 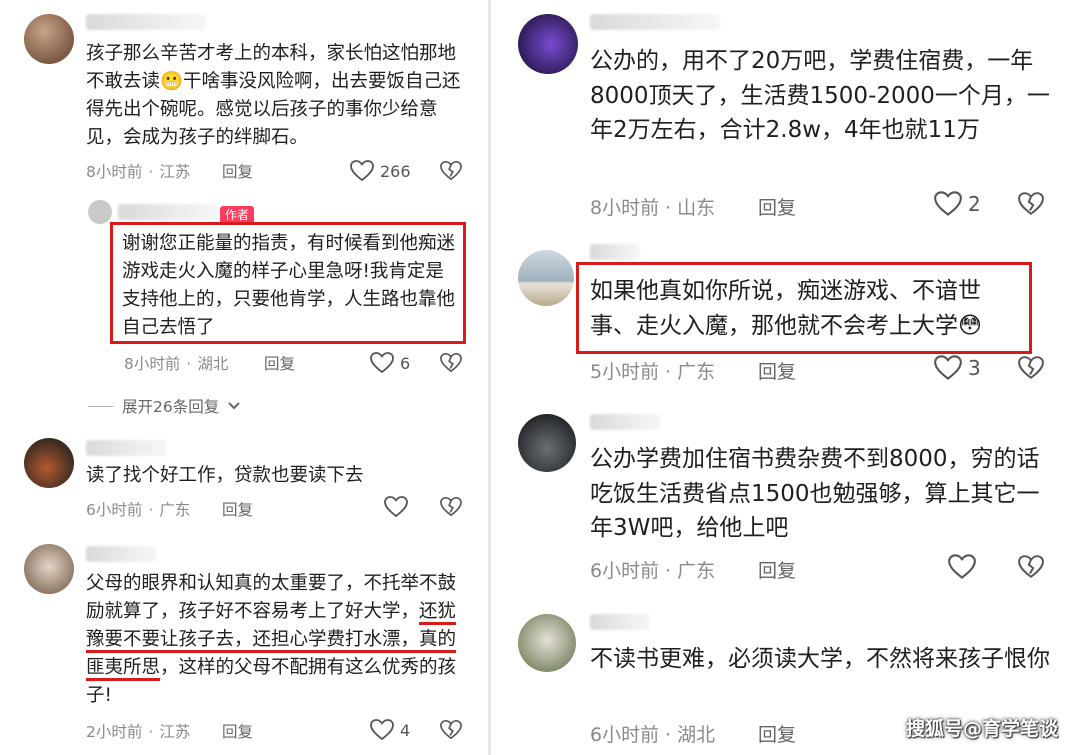 I want to click on comment-time: 2小时前, so click(x=114, y=732).